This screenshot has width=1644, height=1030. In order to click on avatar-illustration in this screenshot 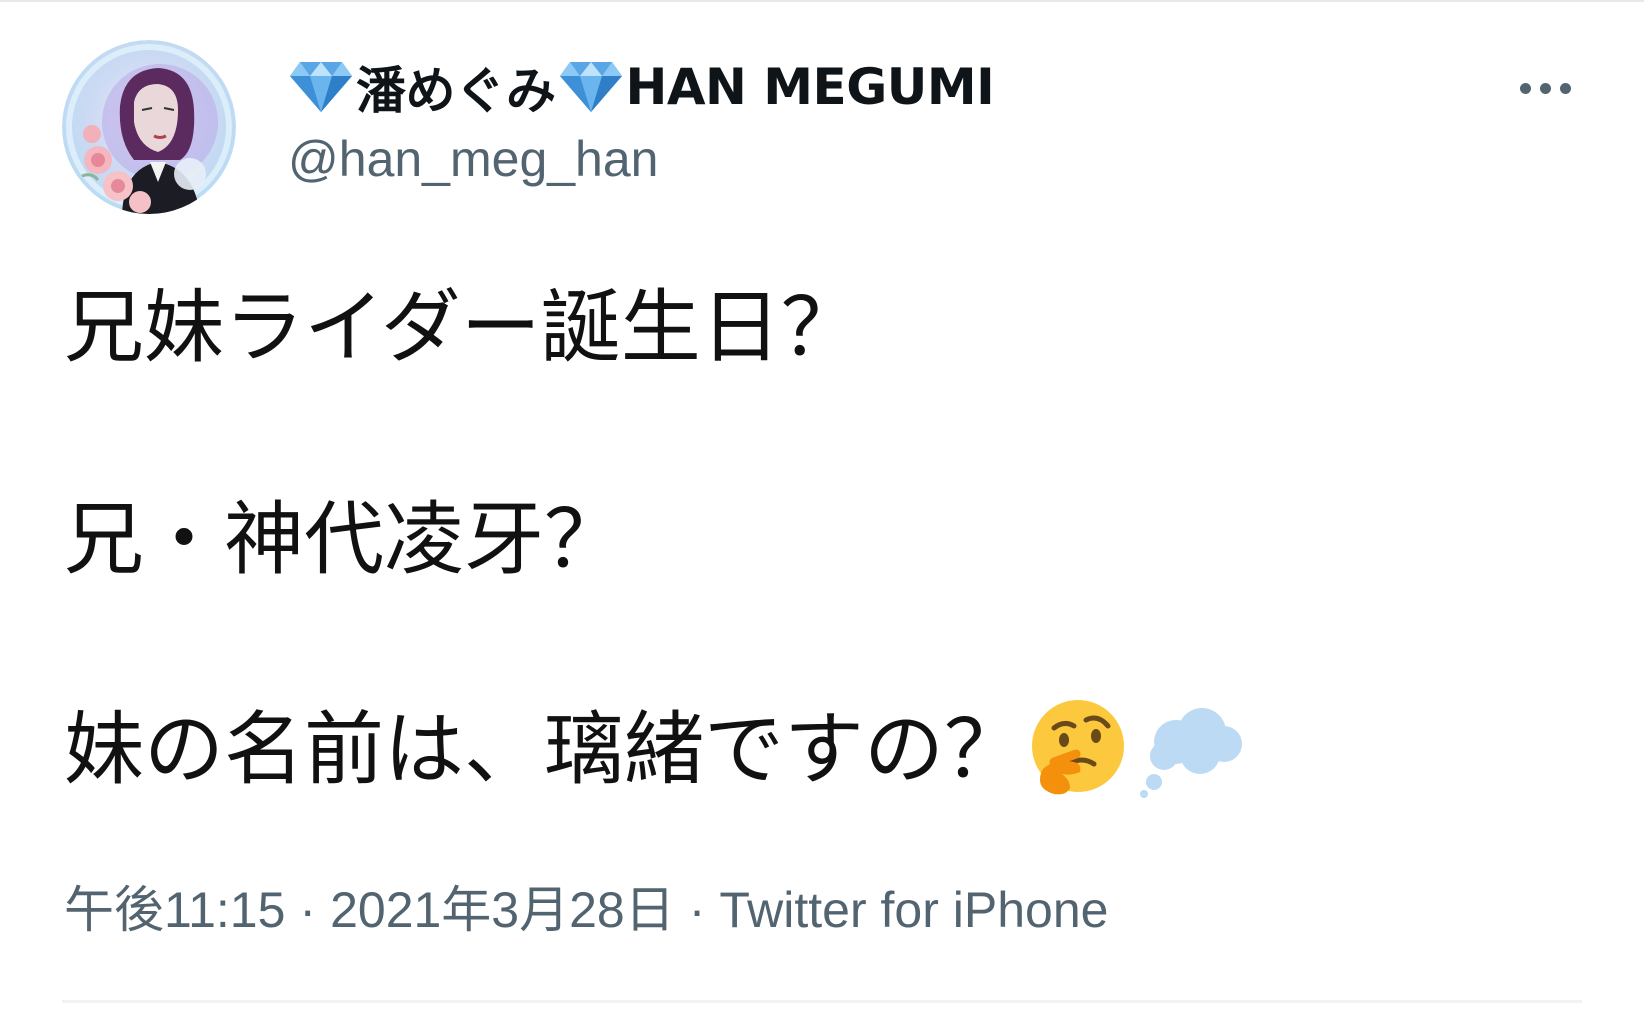, I will do `click(149, 127)`.